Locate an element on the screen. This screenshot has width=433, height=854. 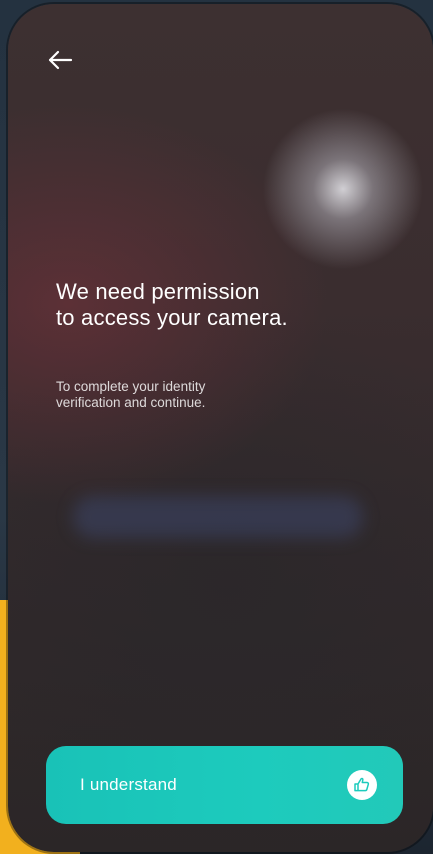
thumbs-up-icon is located at coordinates (362, 785).